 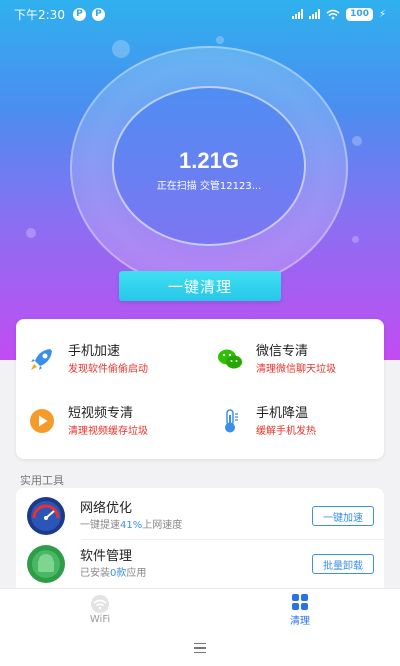 What do you see at coordinates (200, 516) in the screenshot?
I see `tool-row-network-optimize: 网络优化 一键提速41%上网速度 一键加速` at bounding box center [200, 516].